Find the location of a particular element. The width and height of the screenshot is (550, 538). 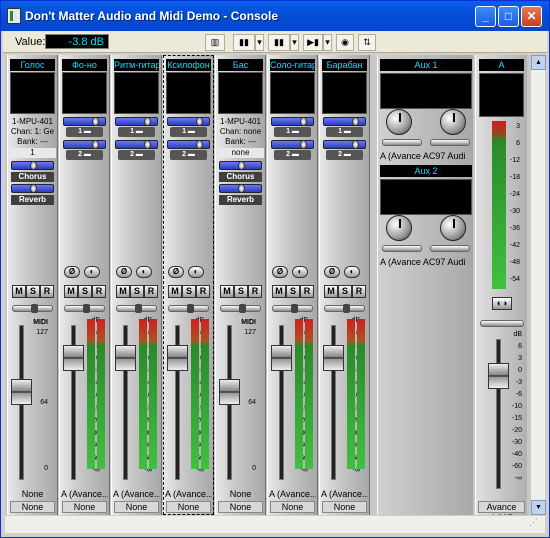

aux-pan is located at coordinates (402, 248).